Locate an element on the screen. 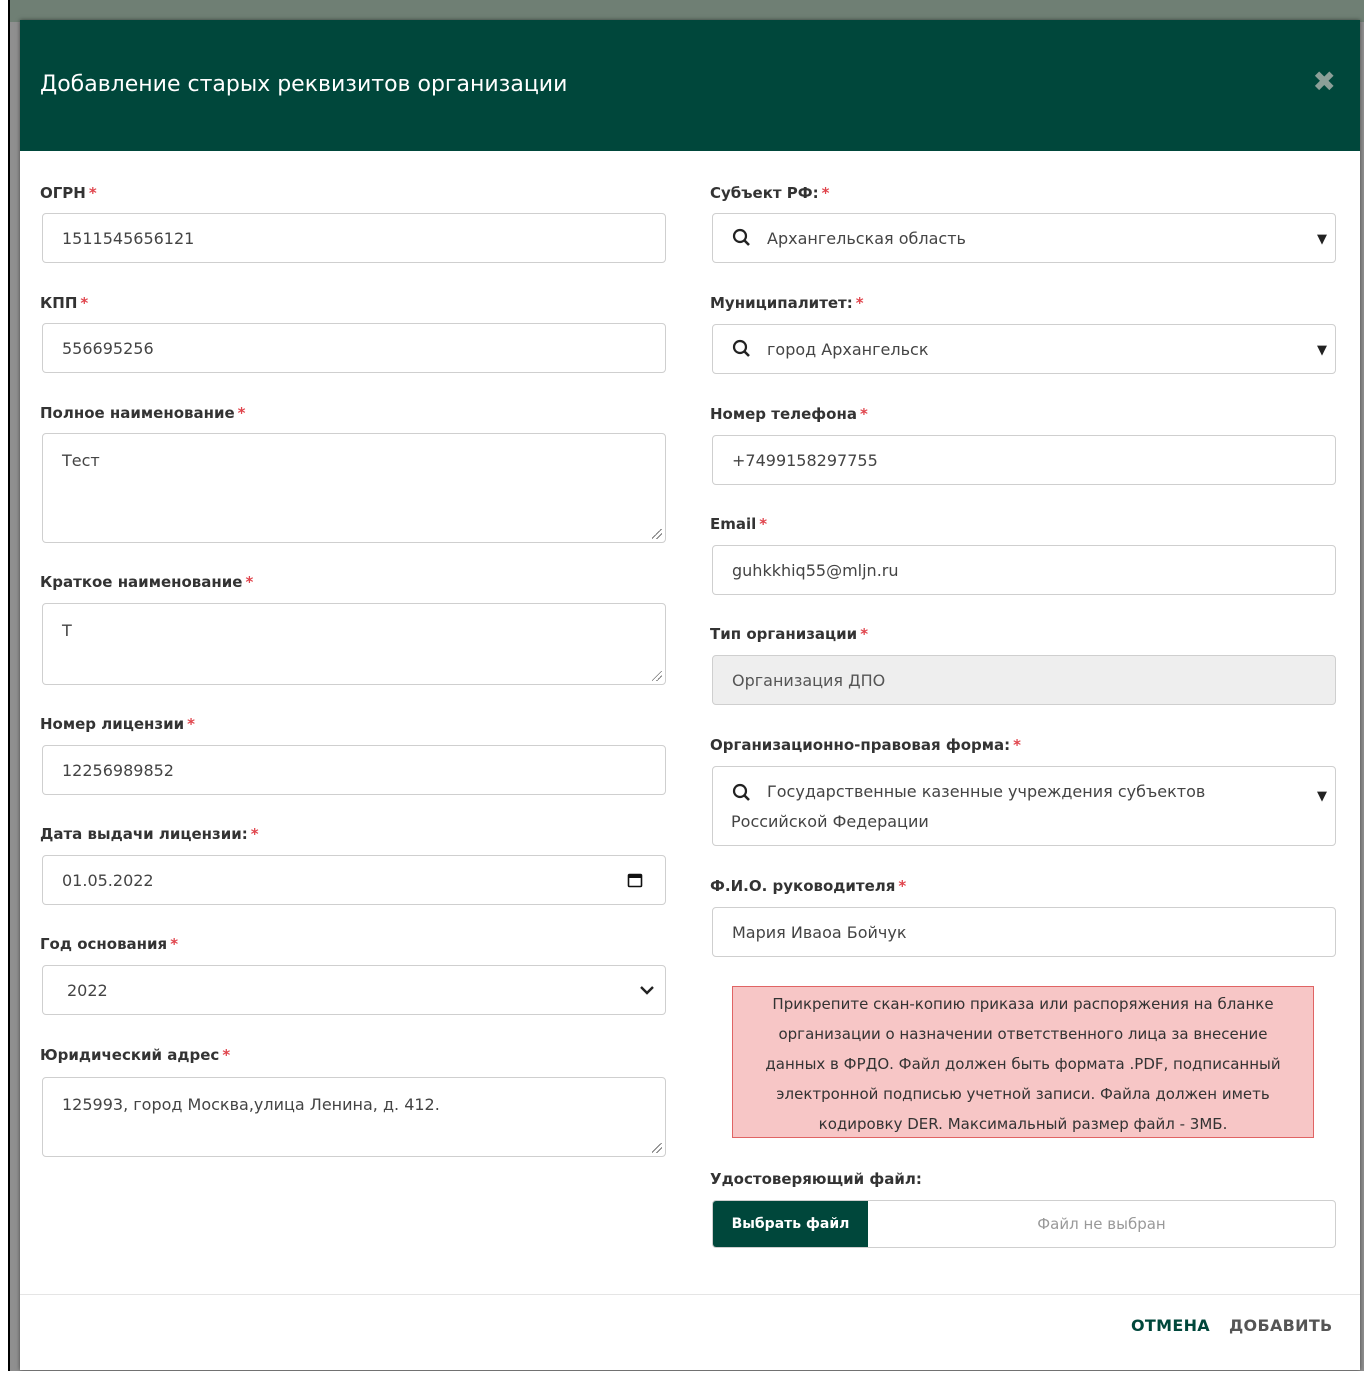  founded-year-label: Год основания * is located at coordinates (109, 944).